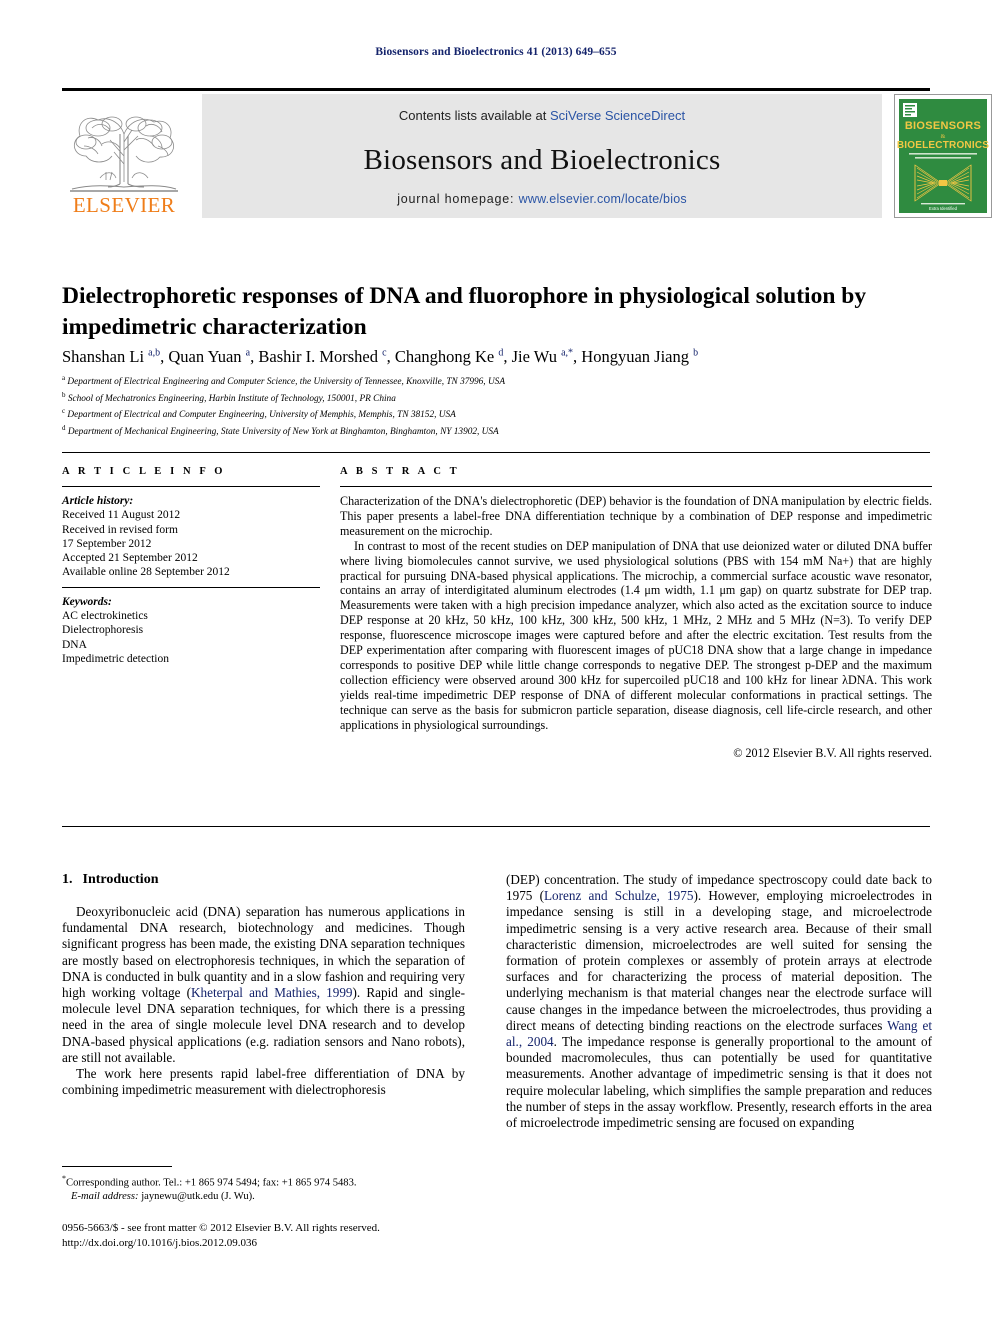  Describe the element at coordinates (87, 601) in the screenshot. I see `keywords-label: Keywords:` at that location.